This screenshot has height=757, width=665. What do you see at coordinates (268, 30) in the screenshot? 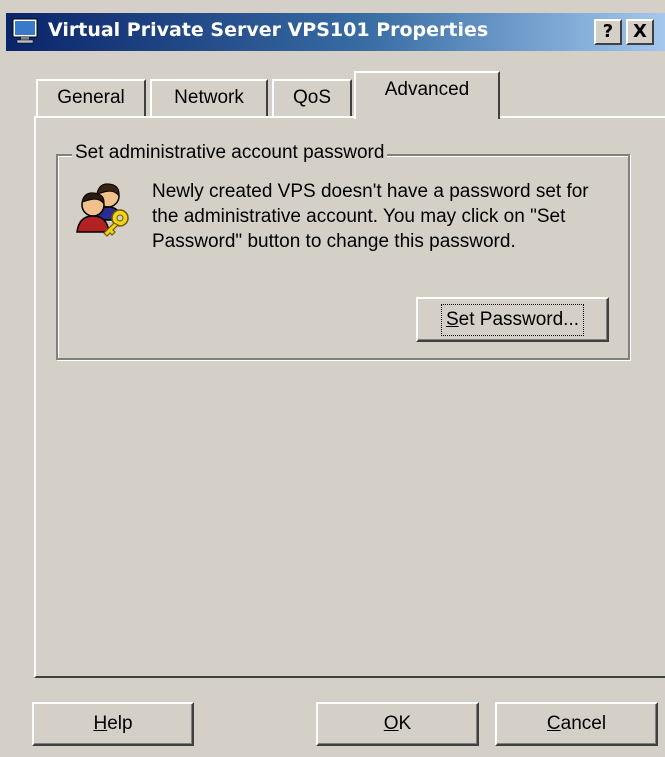
I see `window-title: Virtual Private Server VPS101 Properties` at bounding box center [268, 30].